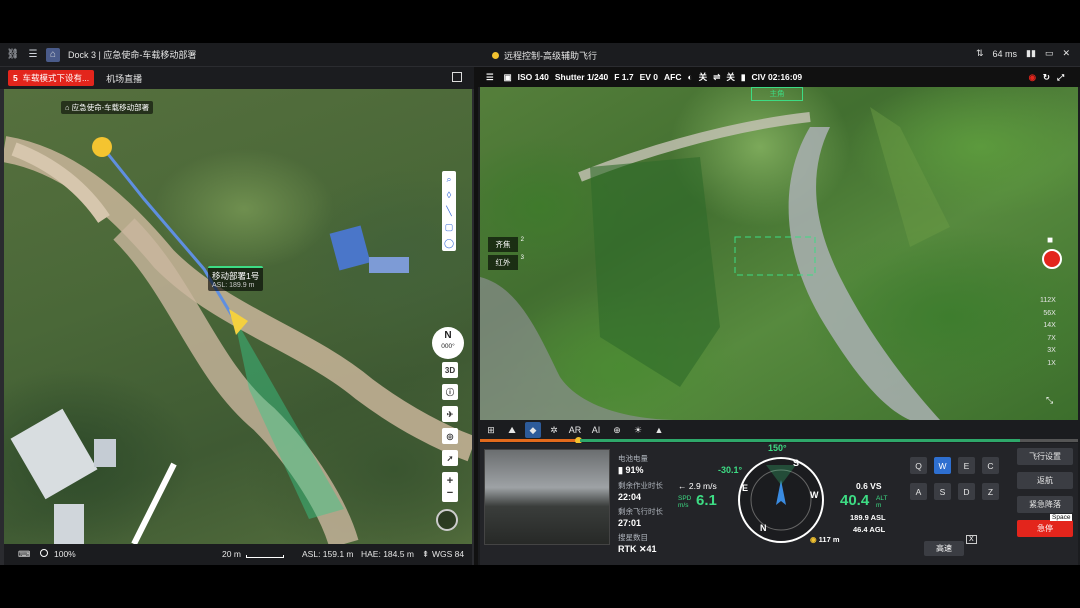 This screenshot has width=1080, height=608. Describe the element at coordinates (1049, 400) in the screenshot. I see `zoom-slider-icon: ⤡` at that location.